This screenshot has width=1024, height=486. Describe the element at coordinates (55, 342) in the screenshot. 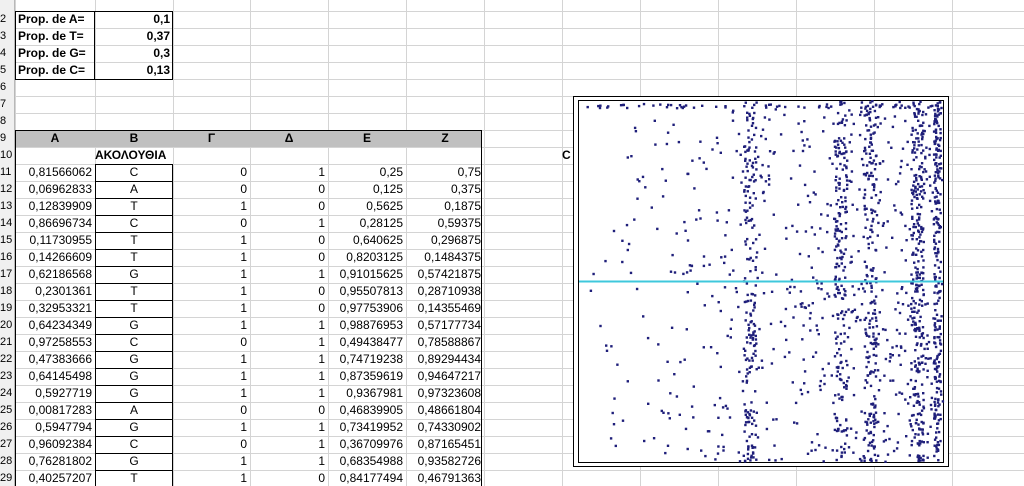

I see `table-cell cell-a: 0,97258553` at that location.